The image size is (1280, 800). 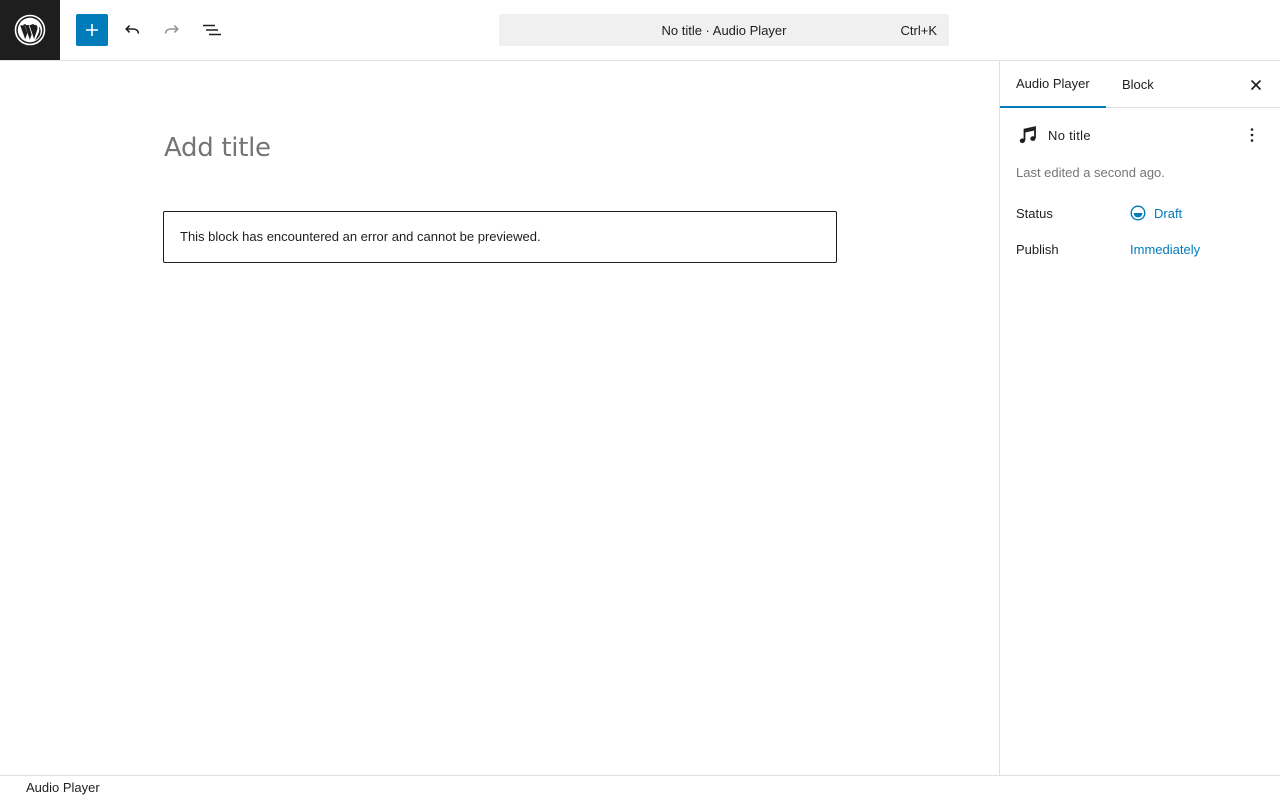 I want to click on tab-block: Block, so click(x=1138, y=84).